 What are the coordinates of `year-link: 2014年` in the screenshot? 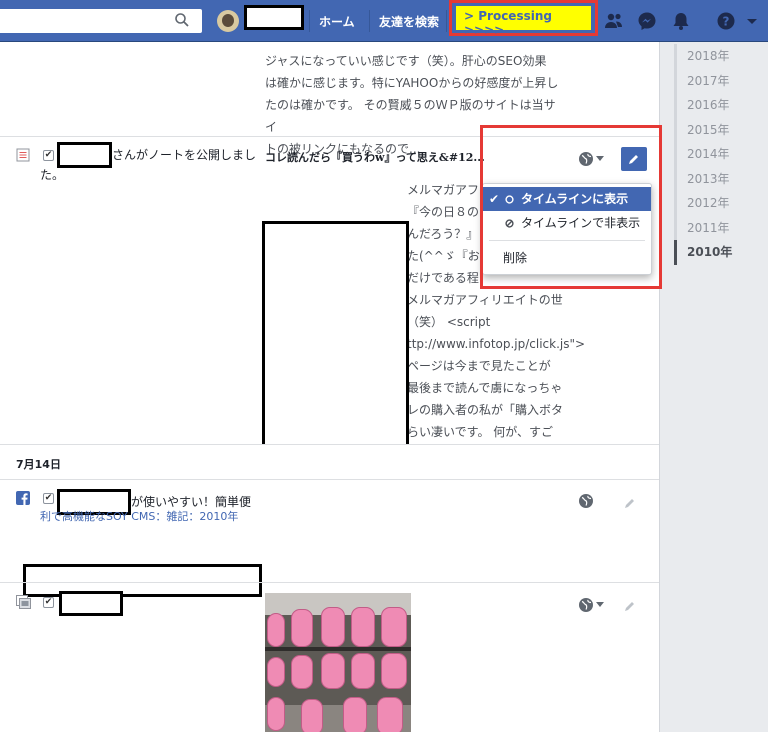 It's located at (721, 154).